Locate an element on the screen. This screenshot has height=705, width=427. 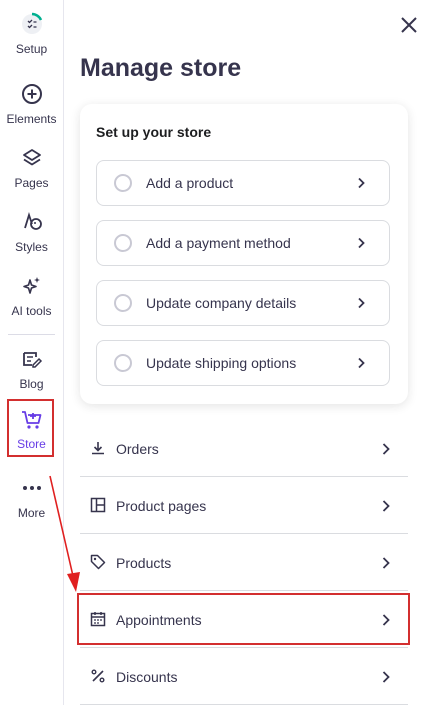
sidebar-item-more: More is located at coordinates (31, 498).